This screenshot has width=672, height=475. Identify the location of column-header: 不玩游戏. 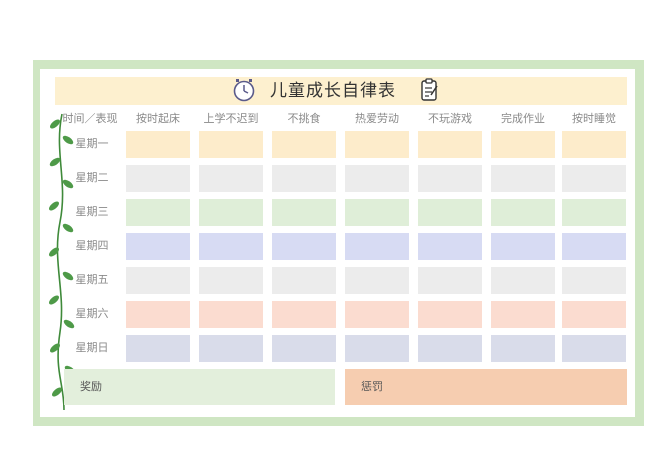
(450, 118).